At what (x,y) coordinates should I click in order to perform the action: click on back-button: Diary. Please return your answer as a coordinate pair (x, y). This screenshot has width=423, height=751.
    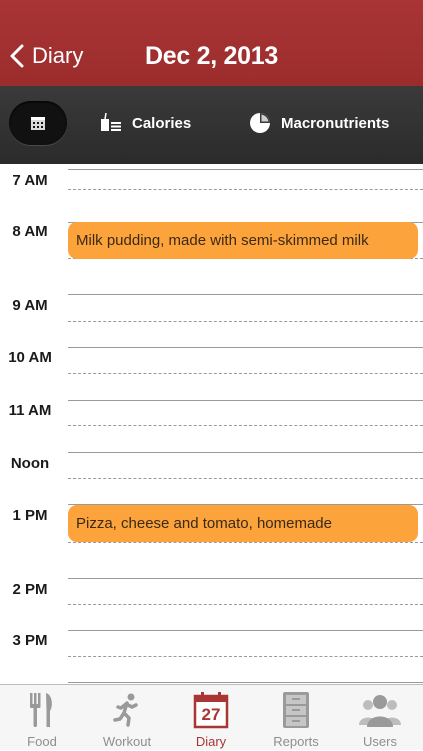
    Looking at the image, I should click on (46, 56).